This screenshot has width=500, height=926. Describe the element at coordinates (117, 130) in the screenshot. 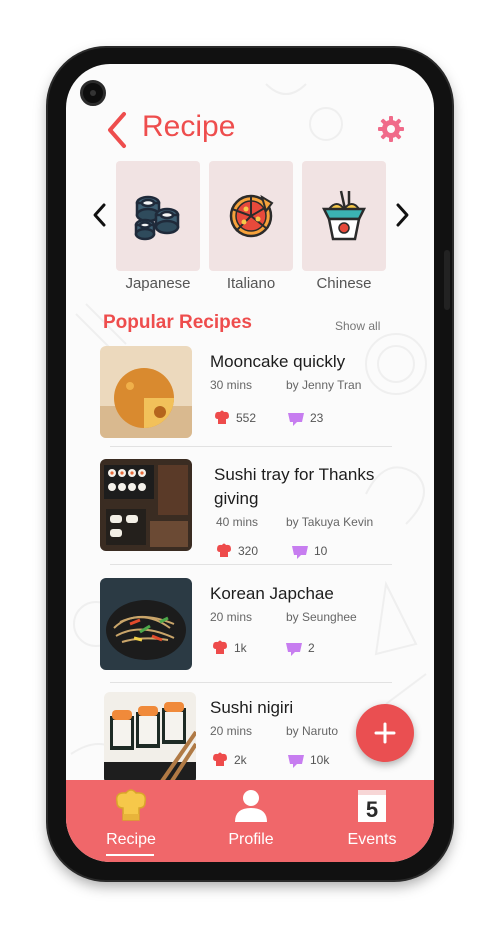

I see `back-arrow-icon` at that location.